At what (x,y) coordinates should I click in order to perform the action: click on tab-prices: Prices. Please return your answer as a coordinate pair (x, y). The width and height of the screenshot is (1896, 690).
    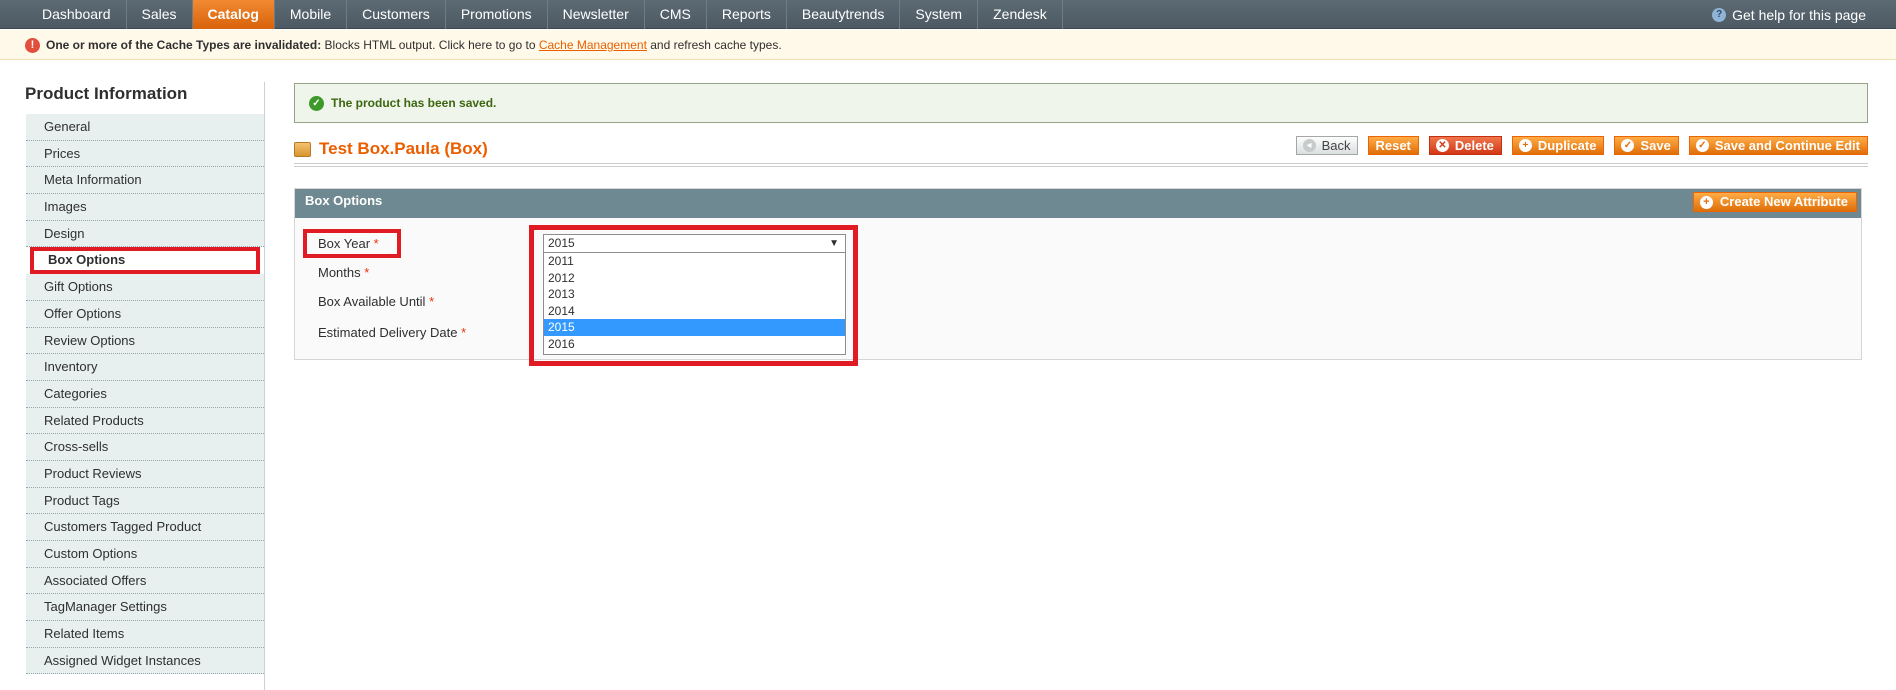
    Looking at the image, I should click on (145, 154).